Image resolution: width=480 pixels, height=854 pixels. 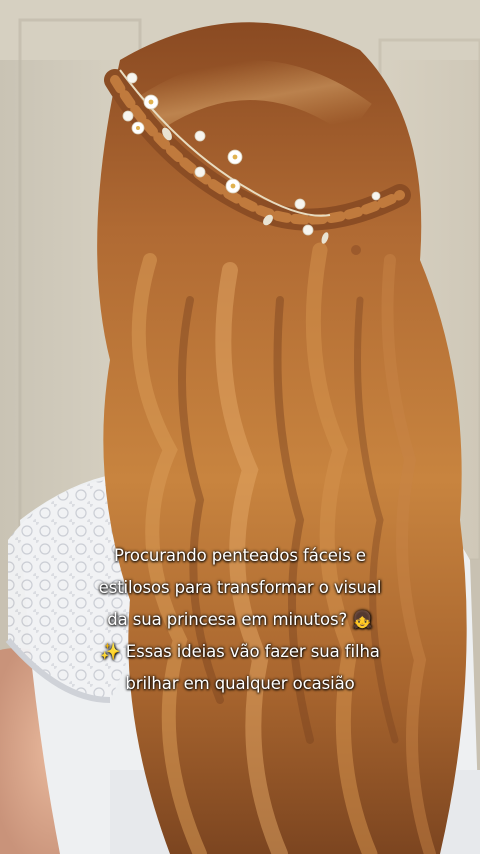 What do you see at coordinates (240, 555) in the screenshot?
I see `caption-line-1: Procurando penteados fáceis e` at bounding box center [240, 555].